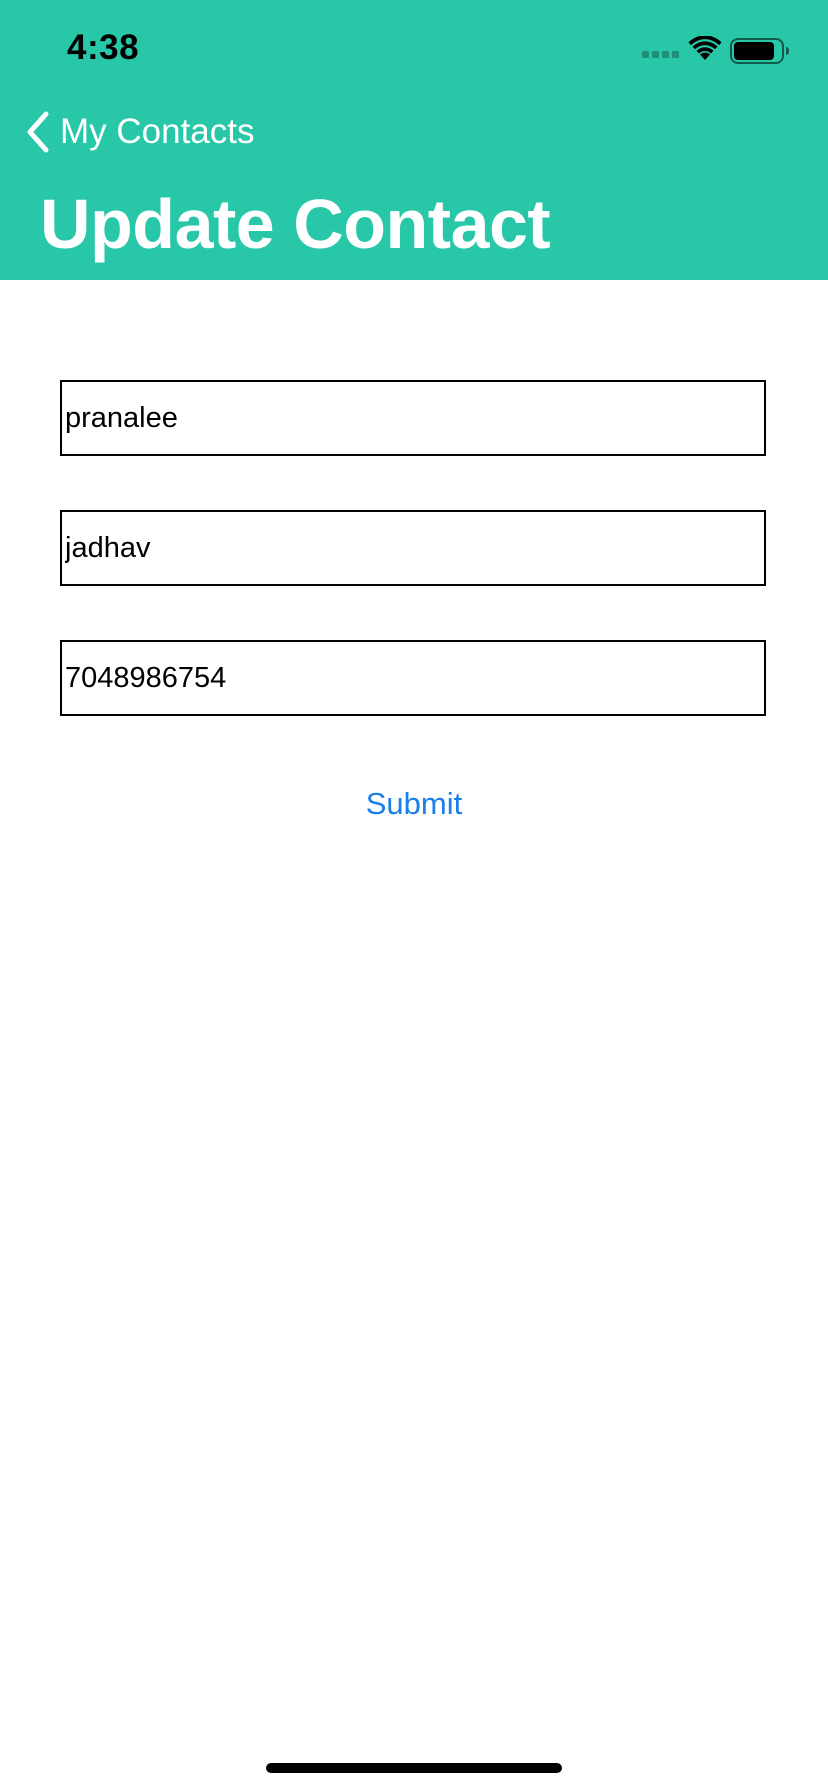 The height and width of the screenshot is (1792, 828). I want to click on status-time: 4:38, so click(103, 47).